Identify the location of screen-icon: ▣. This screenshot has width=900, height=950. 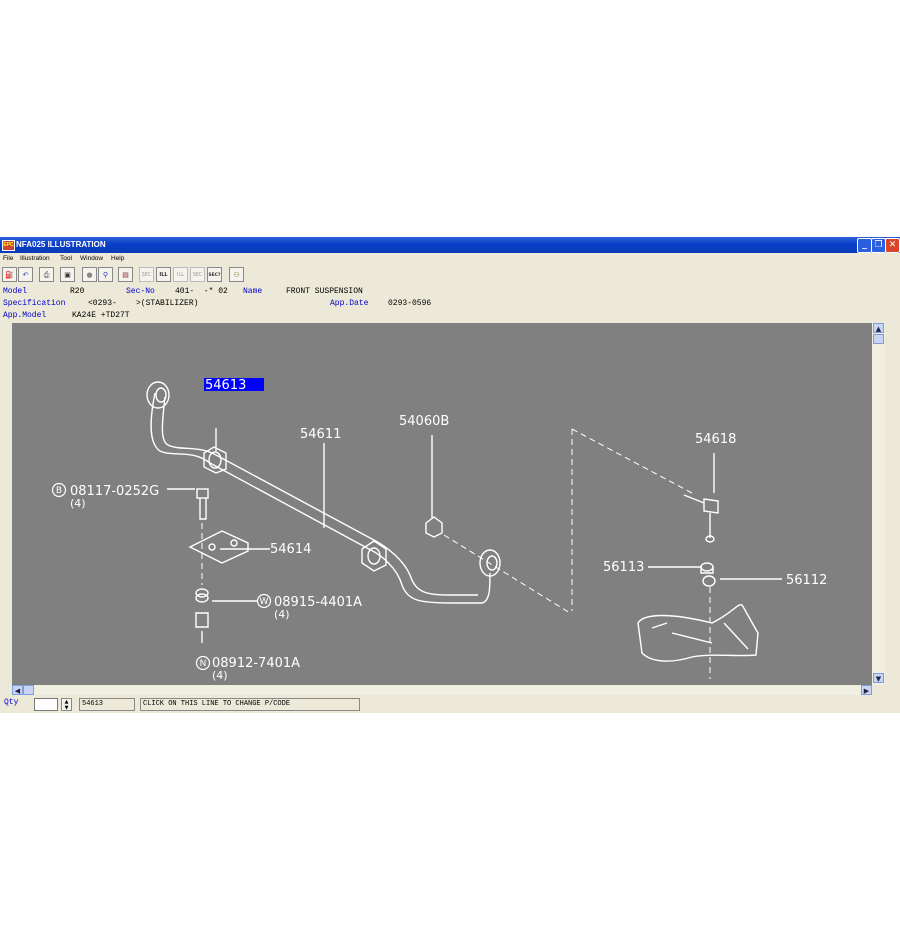
(67, 274).